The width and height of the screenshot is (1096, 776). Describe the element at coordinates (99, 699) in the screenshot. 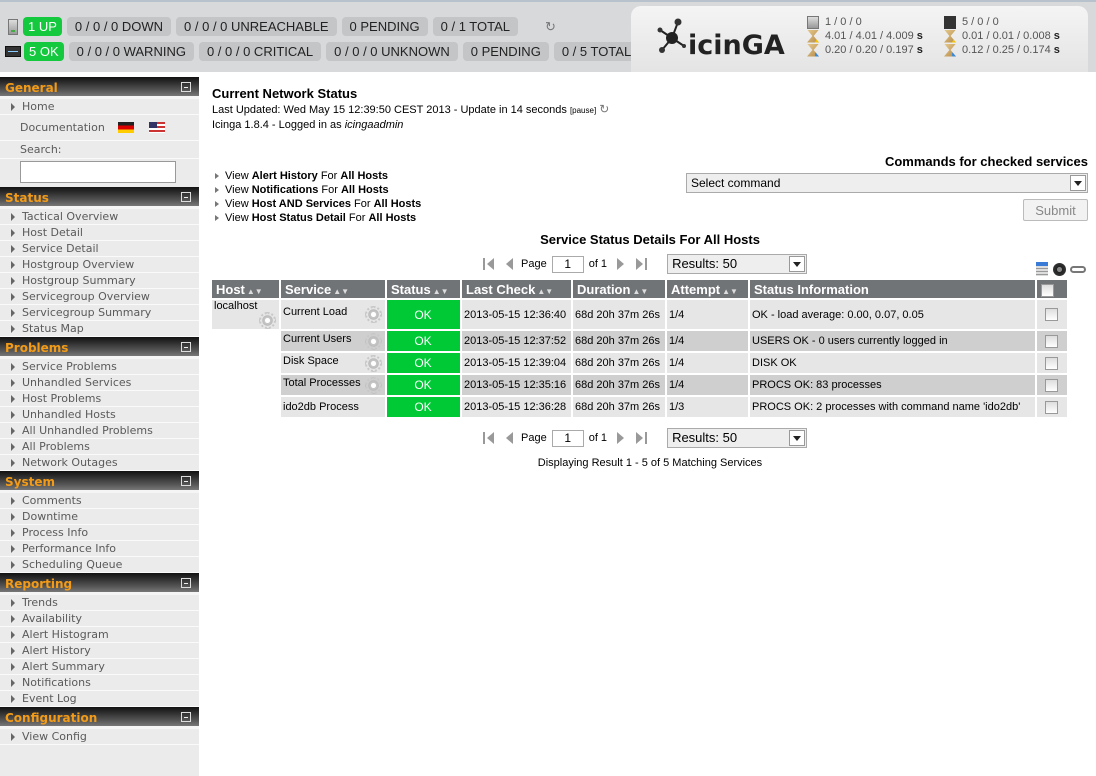

I see `sidebar-item-event-log: Event Log` at that location.